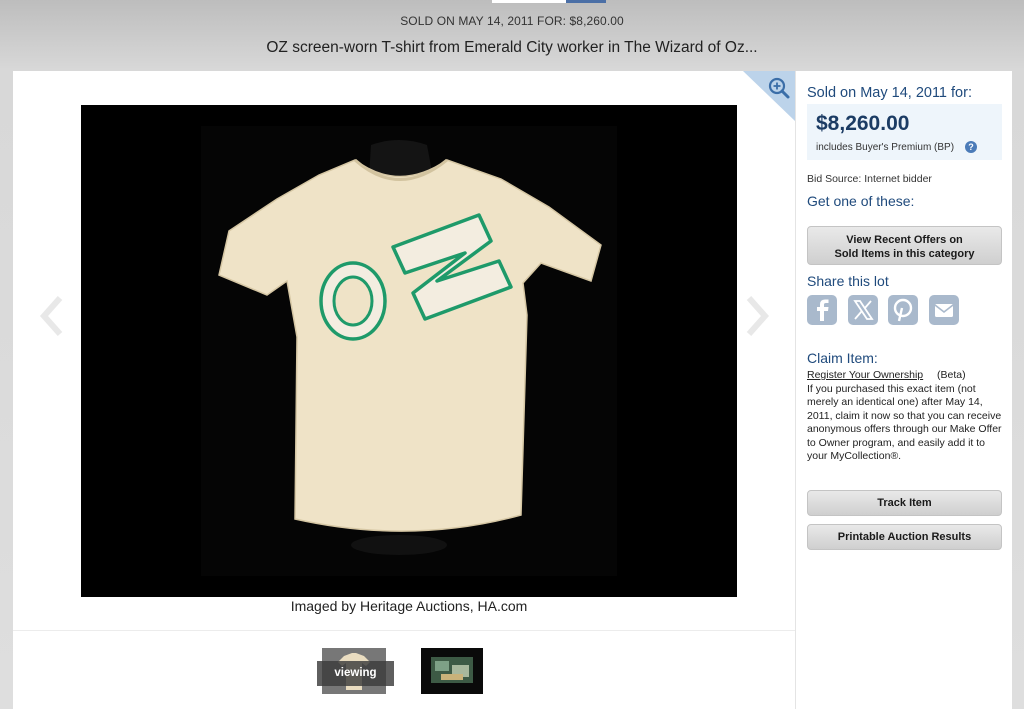 The height and width of the screenshot is (709, 1024). Describe the element at coordinates (865, 375) in the screenshot. I see `register-ownership-link: Register Your Ownership` at that location.